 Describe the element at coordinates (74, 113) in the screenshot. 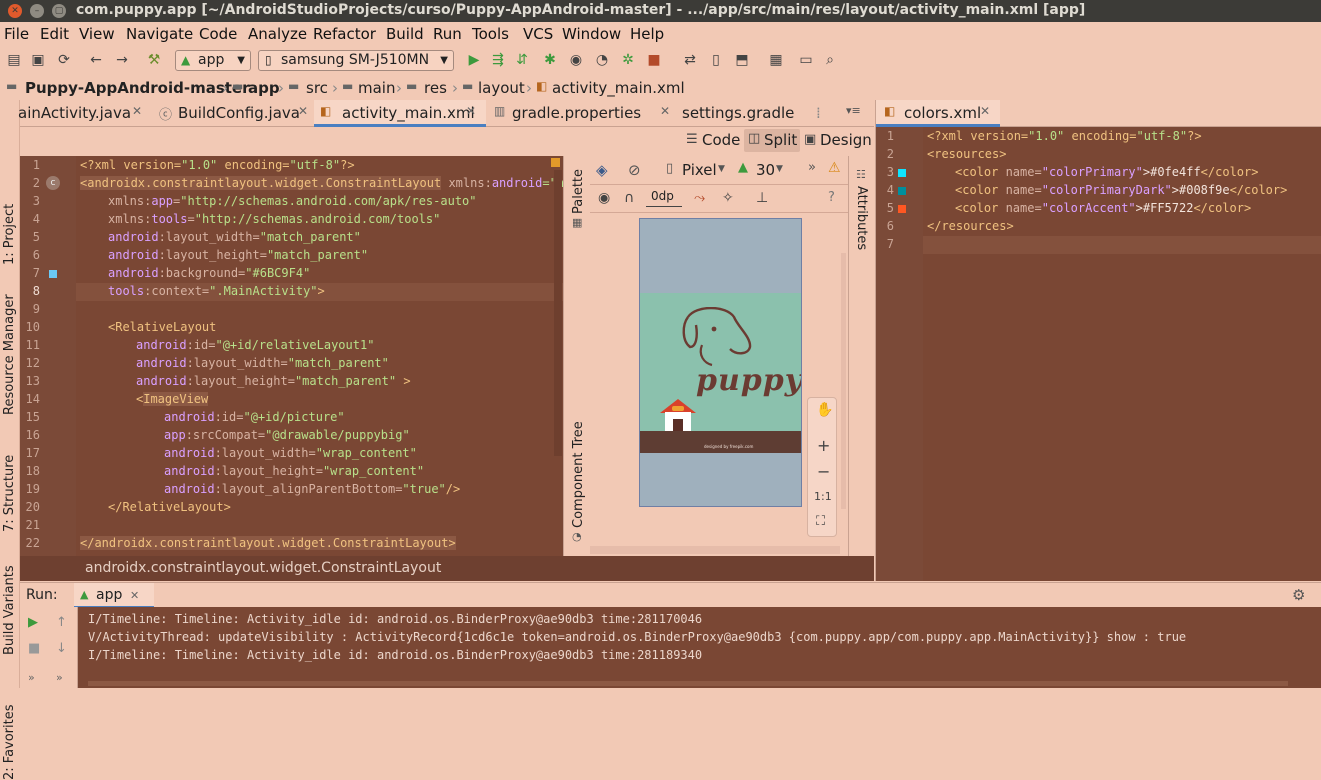

I see `tab-main-activity: ainActivity.java` at that location.